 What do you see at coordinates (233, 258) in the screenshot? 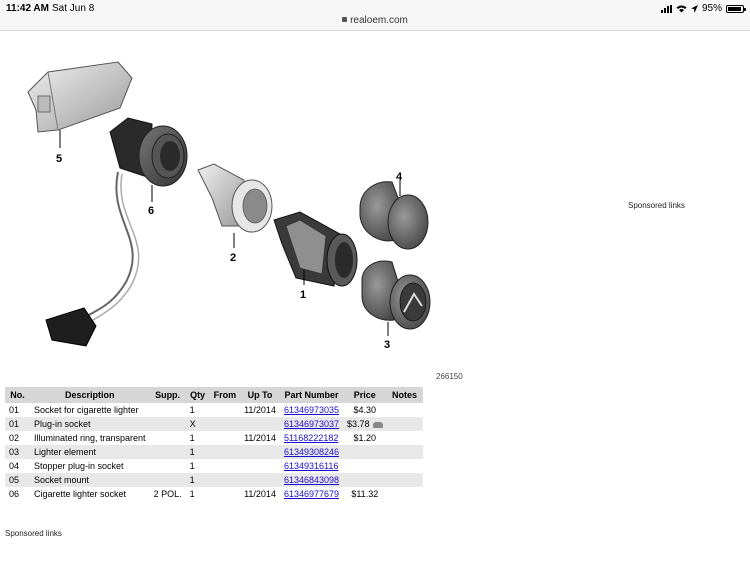
I see `callout-2: 2` at bounding box center [233, 258].